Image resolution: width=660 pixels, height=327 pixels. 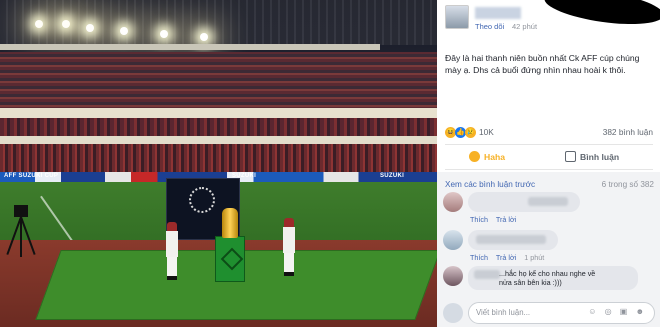 I want to click on comment-icon, so click(x=570, y=156).